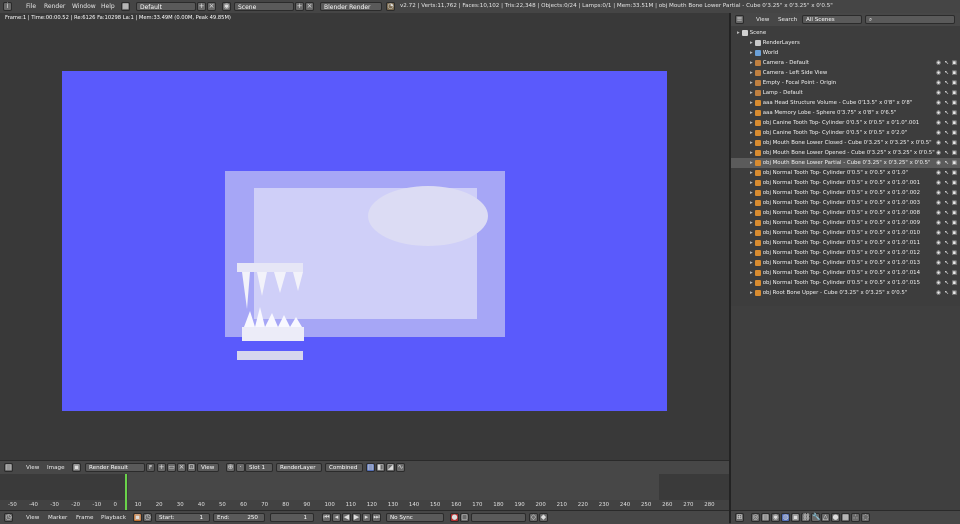 This screenshot has width=960, height=524. I want to click on curves-icon: ∿, so click(400, 467).